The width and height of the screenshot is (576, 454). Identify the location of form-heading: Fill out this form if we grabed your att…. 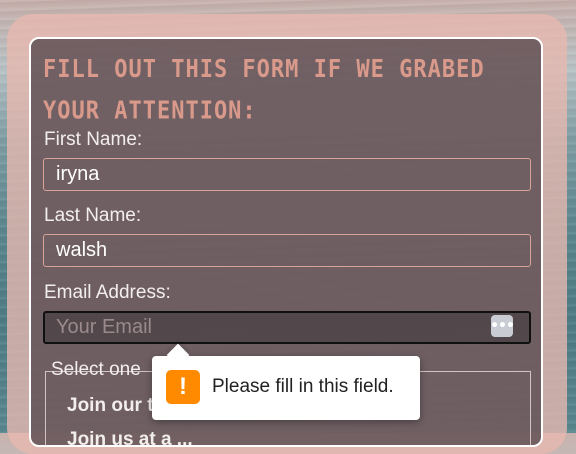
(264, 90).